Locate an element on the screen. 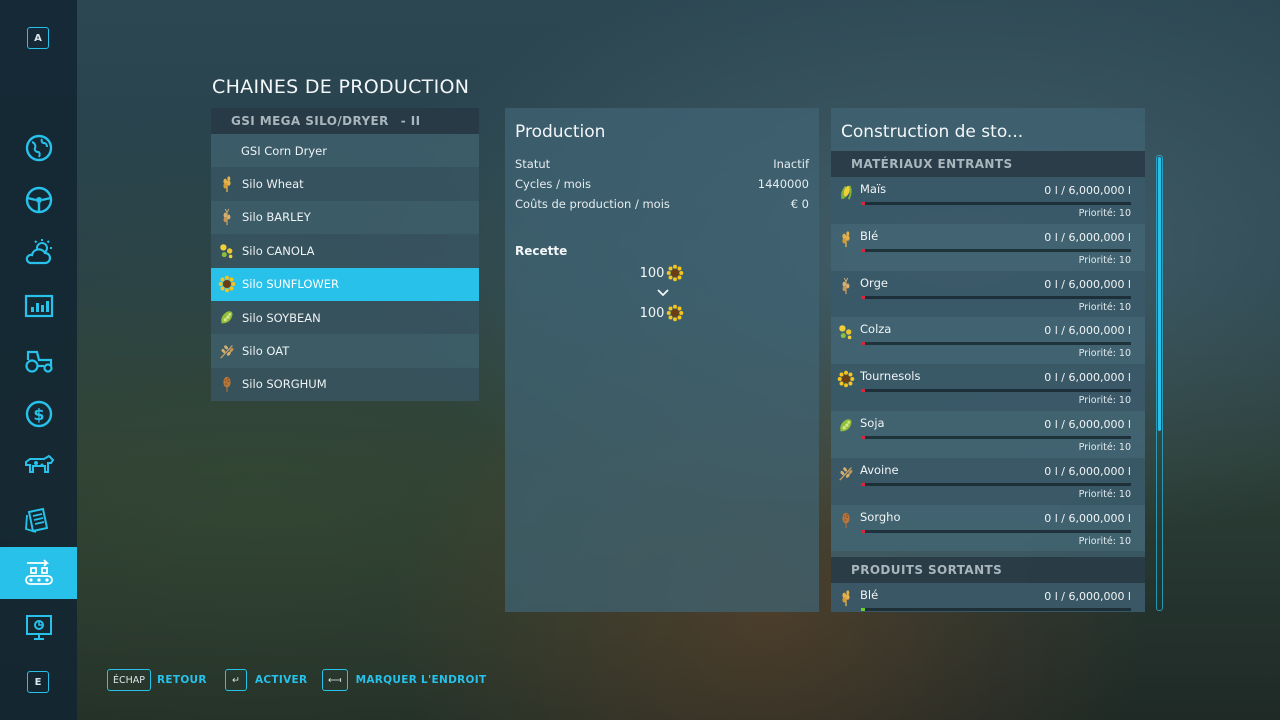 The image size is (1280, 720). storage-row: Sorgho 0 l / 6,000,000 l Priorité: 10 is located at coordinates (988, 528).